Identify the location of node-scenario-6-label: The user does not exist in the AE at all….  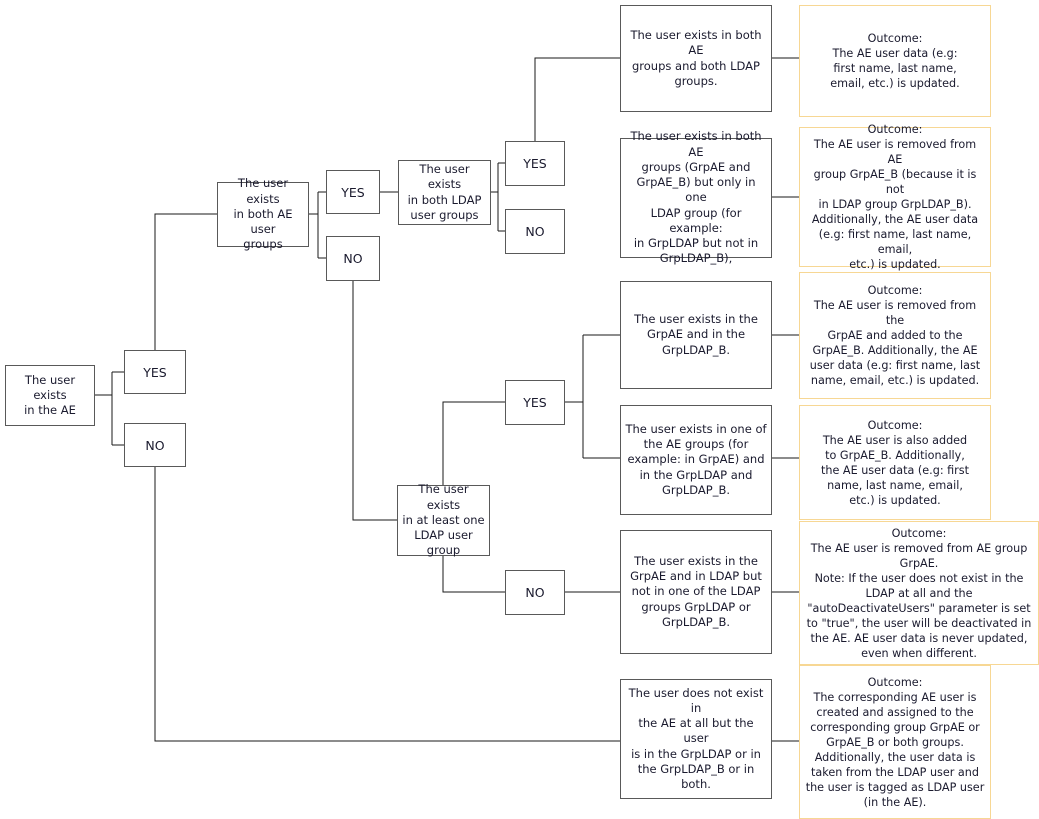
(696, 738).